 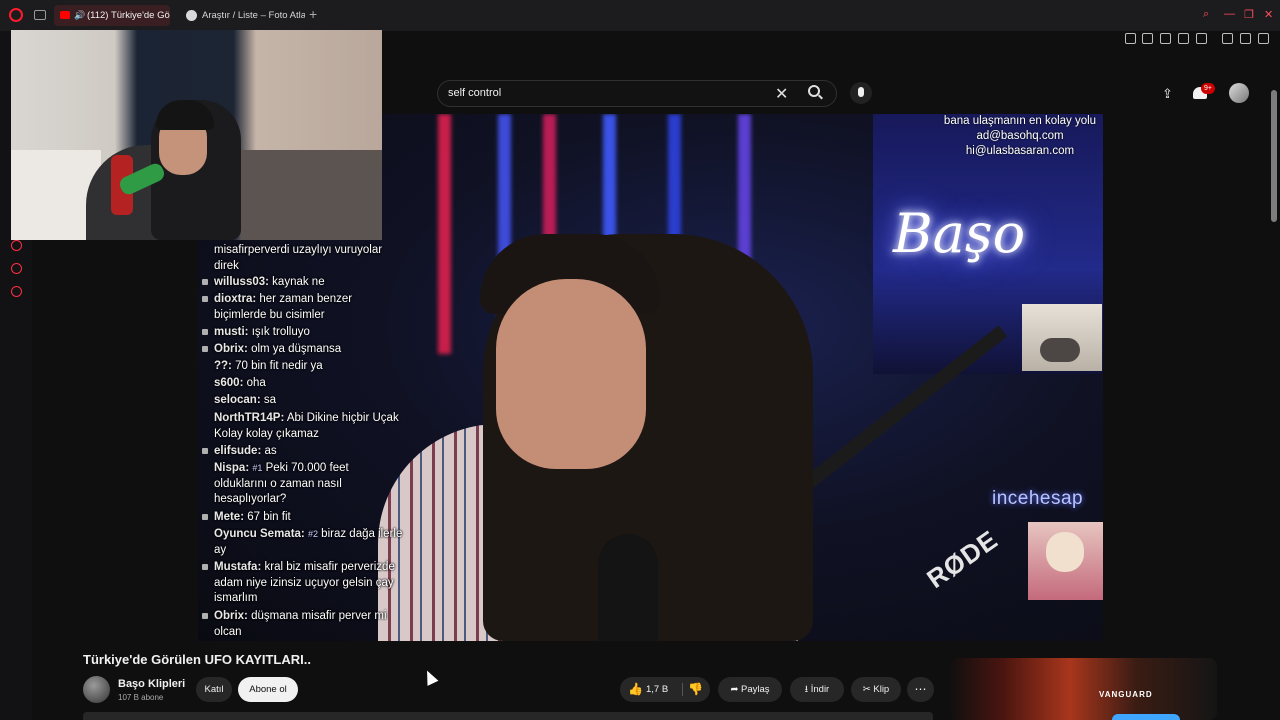 I want to click on mouse-cursor-icon, so click(x=430, y=677).